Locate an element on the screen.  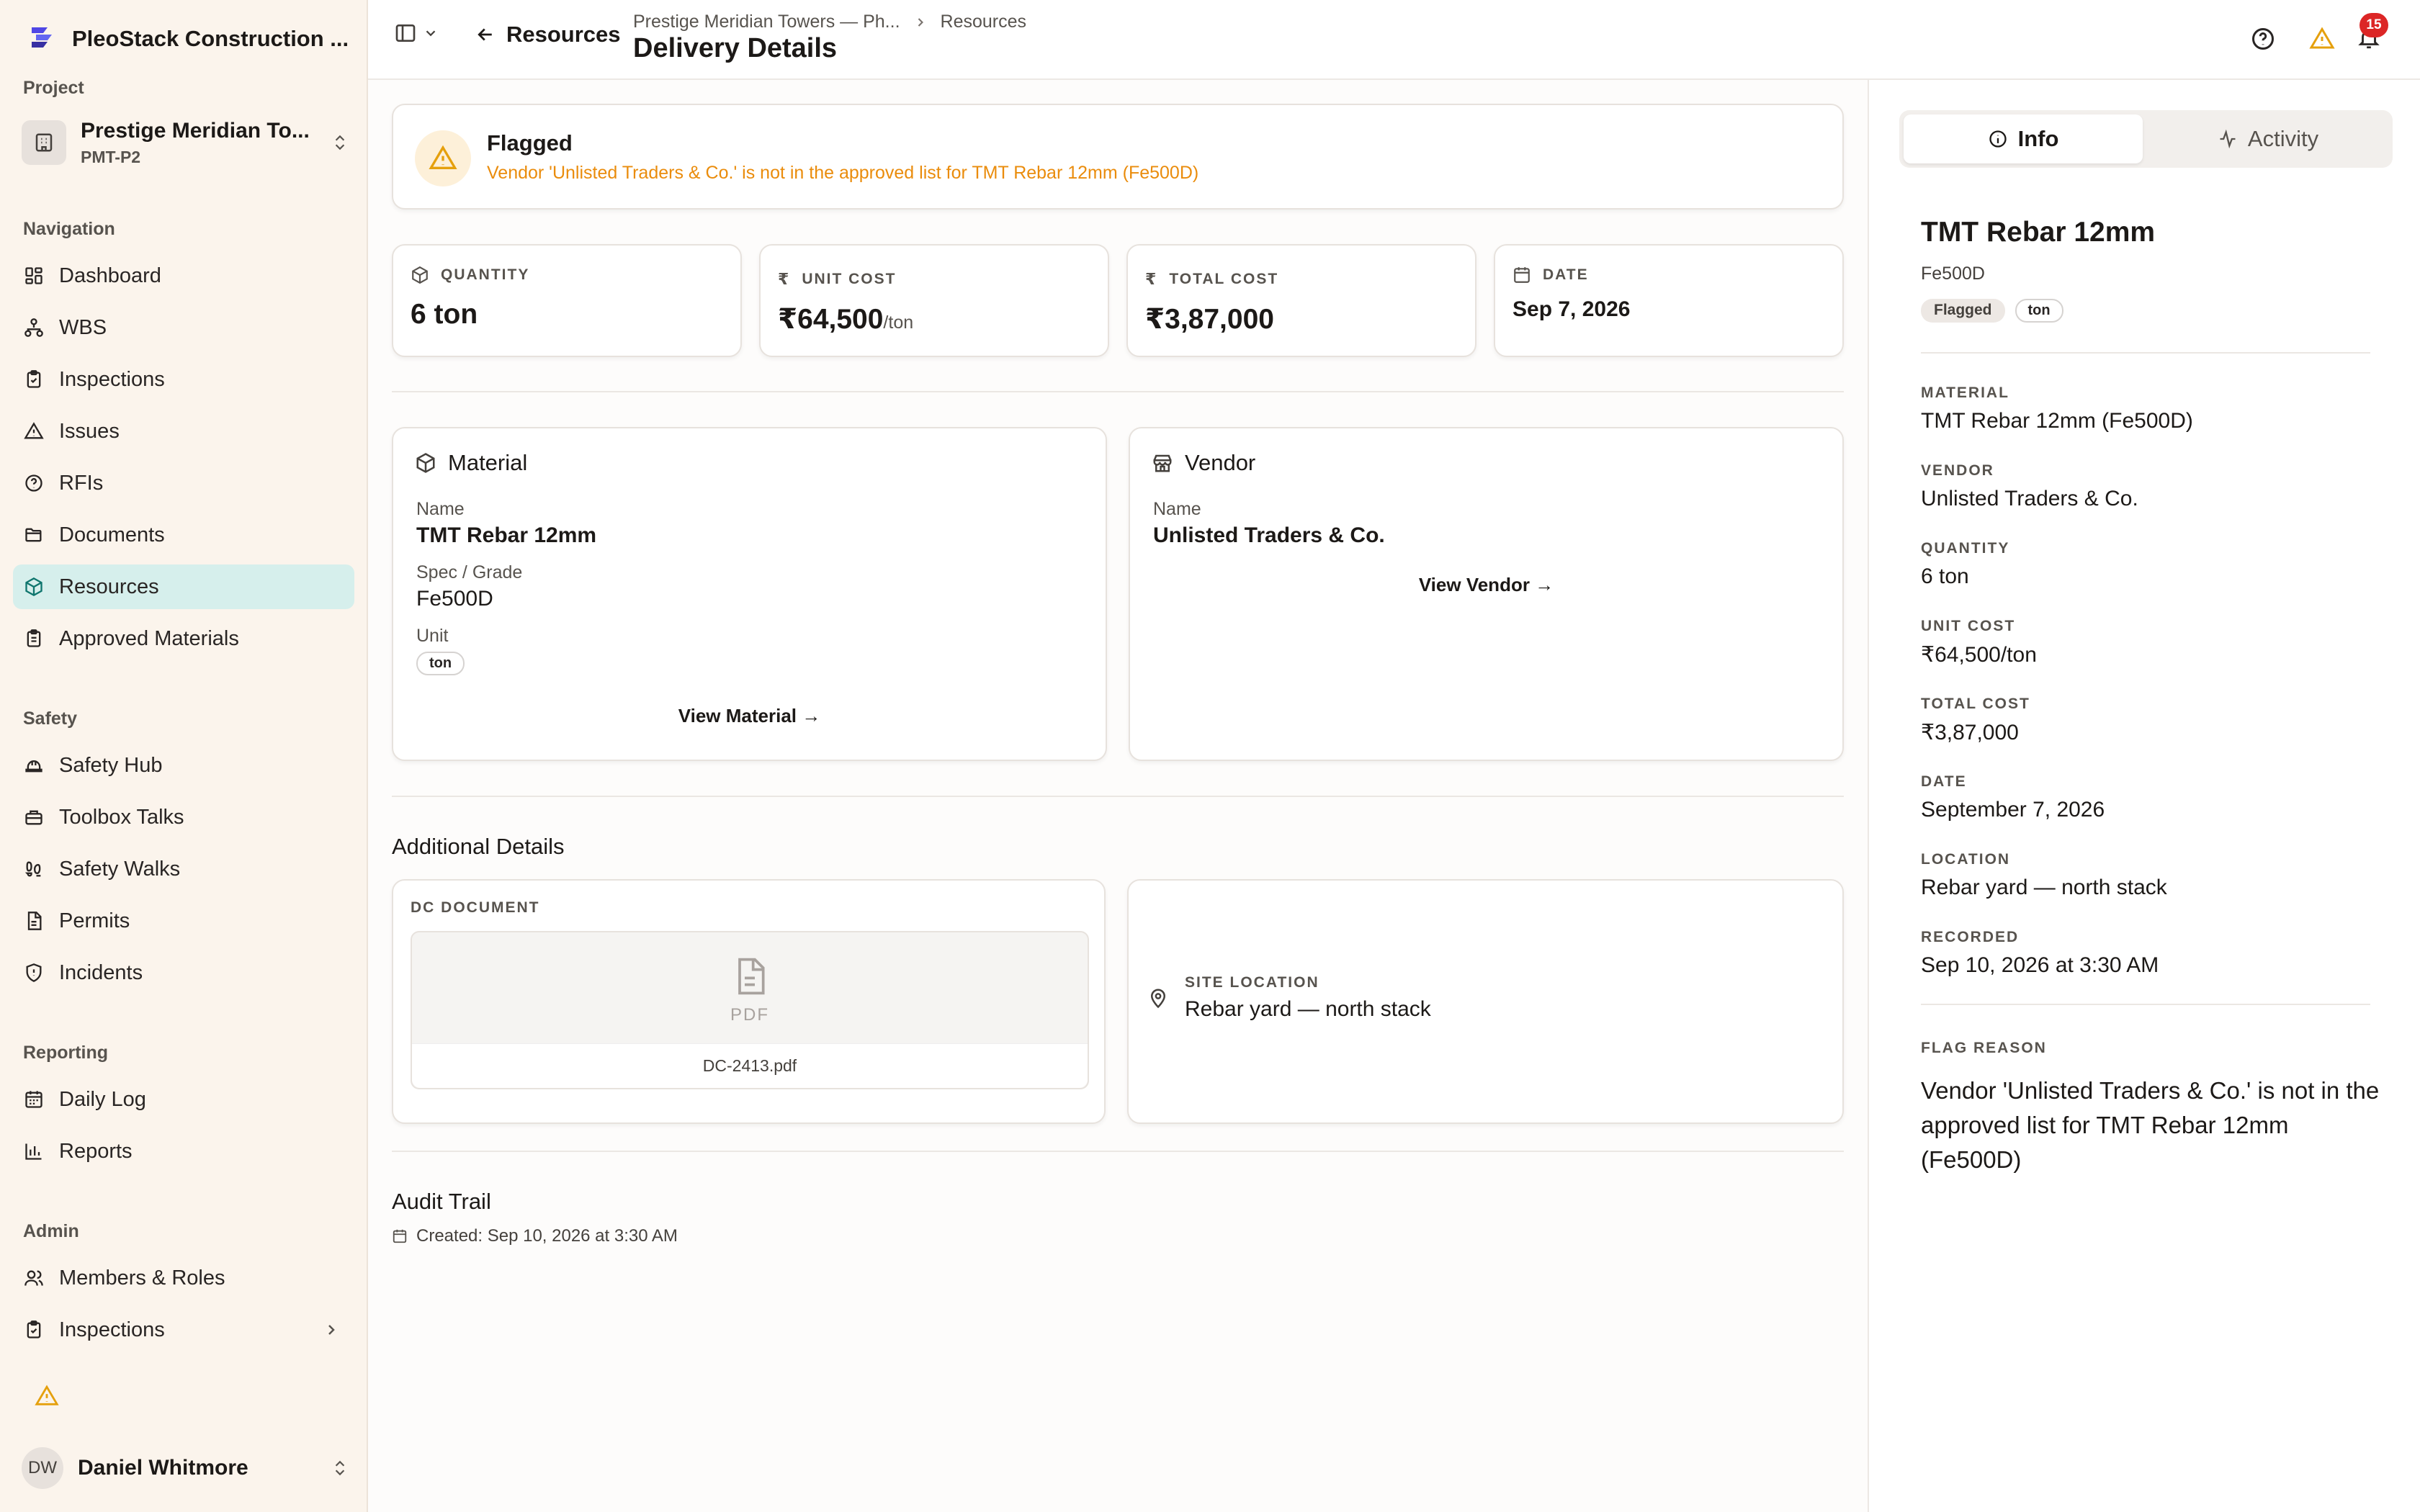
alerts-button is located at coordinates (2322, 39).